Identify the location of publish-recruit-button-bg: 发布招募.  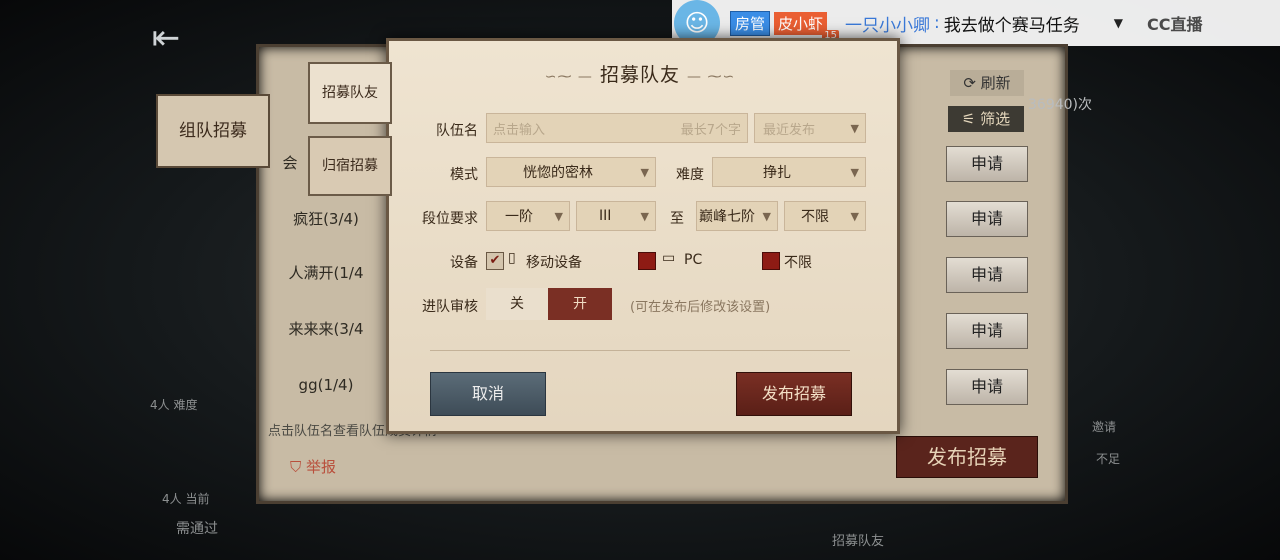
(967, 457).